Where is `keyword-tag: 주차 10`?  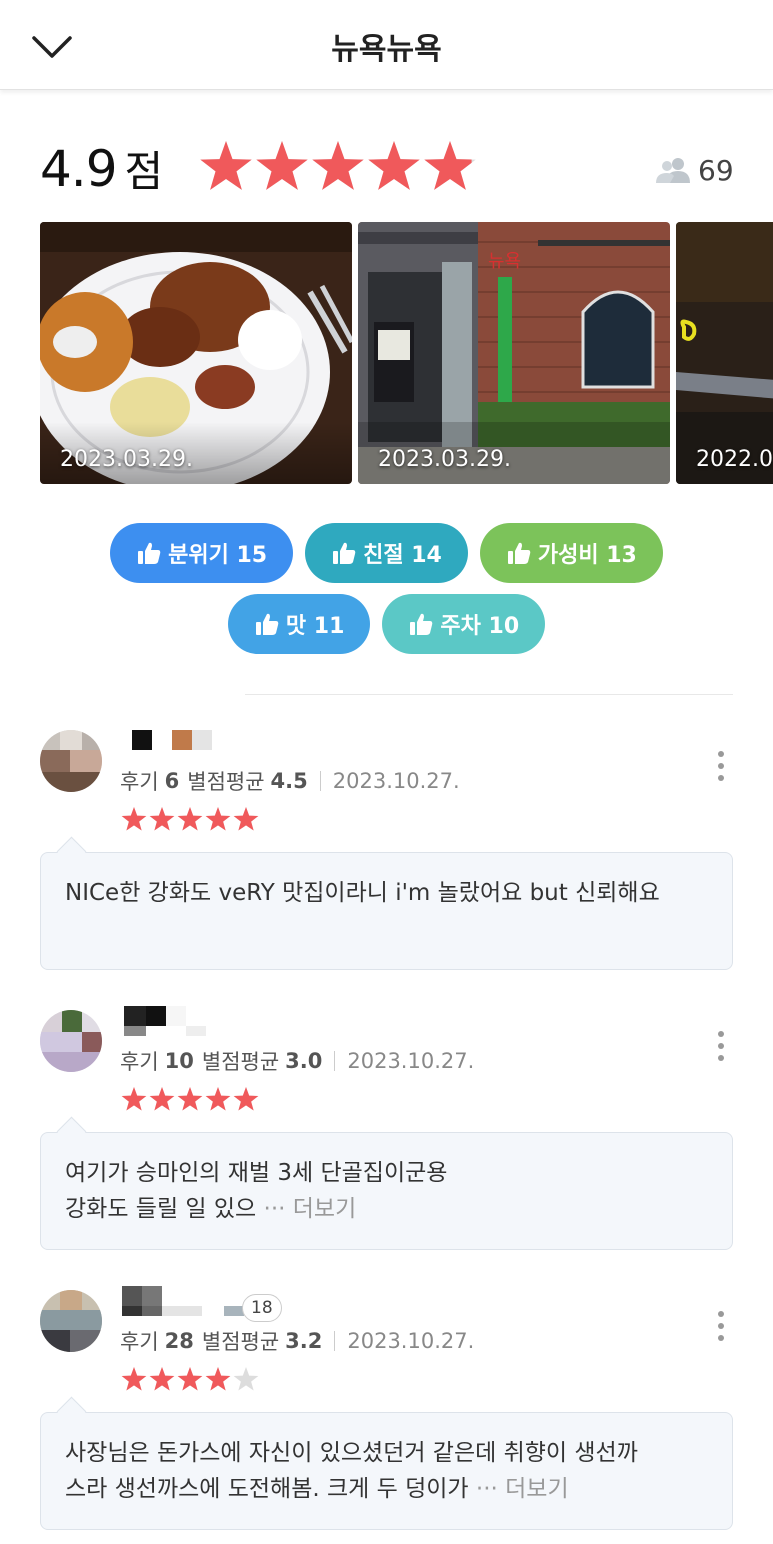
keyword-tag: 주차 10 is located at coordinates (464, 624).